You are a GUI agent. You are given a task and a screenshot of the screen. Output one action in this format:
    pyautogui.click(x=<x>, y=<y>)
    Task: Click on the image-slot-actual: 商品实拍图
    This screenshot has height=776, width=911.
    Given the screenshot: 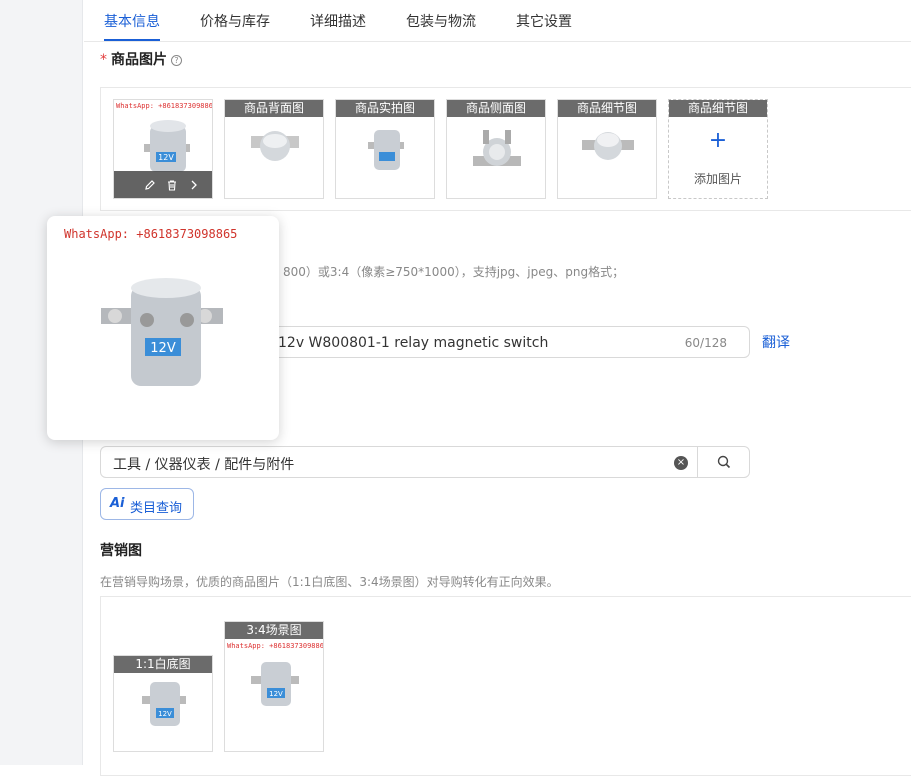 What is the action you would take?
    pyautogui.click(x=385, y=149)
    